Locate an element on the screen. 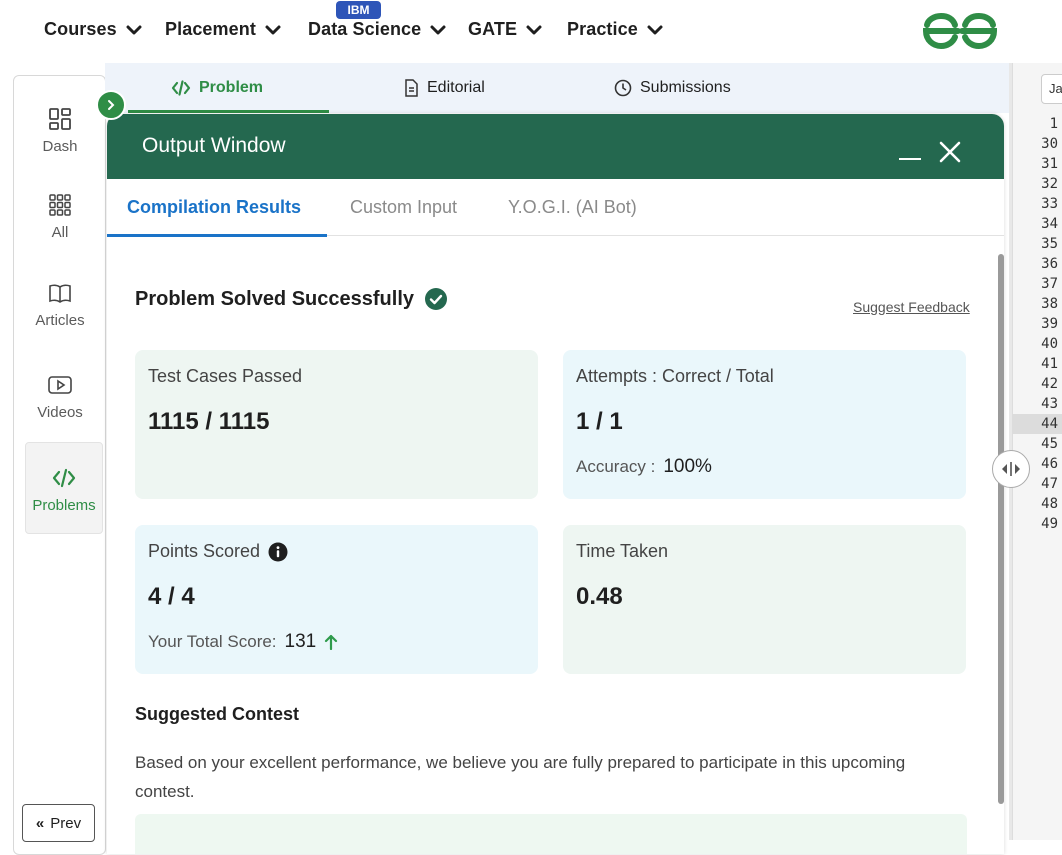  line-number: 42 is located at coordinates (1049, 384).